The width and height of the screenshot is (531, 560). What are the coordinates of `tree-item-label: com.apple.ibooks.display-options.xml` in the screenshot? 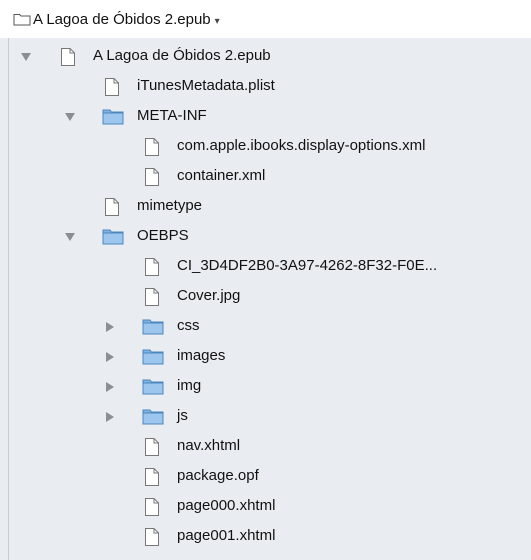 It's located at (301, 145).